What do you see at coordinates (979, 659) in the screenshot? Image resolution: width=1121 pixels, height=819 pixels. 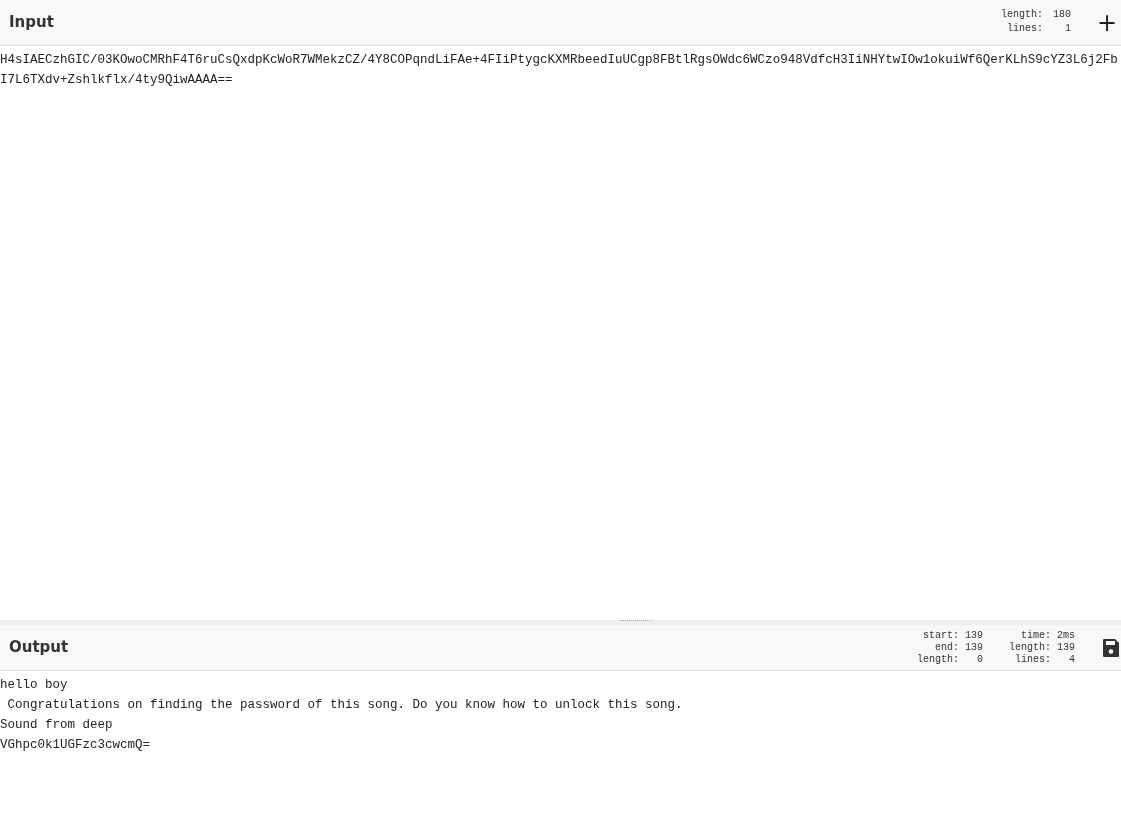 I see `stat-value: 0` at bounding box center [979, 659].